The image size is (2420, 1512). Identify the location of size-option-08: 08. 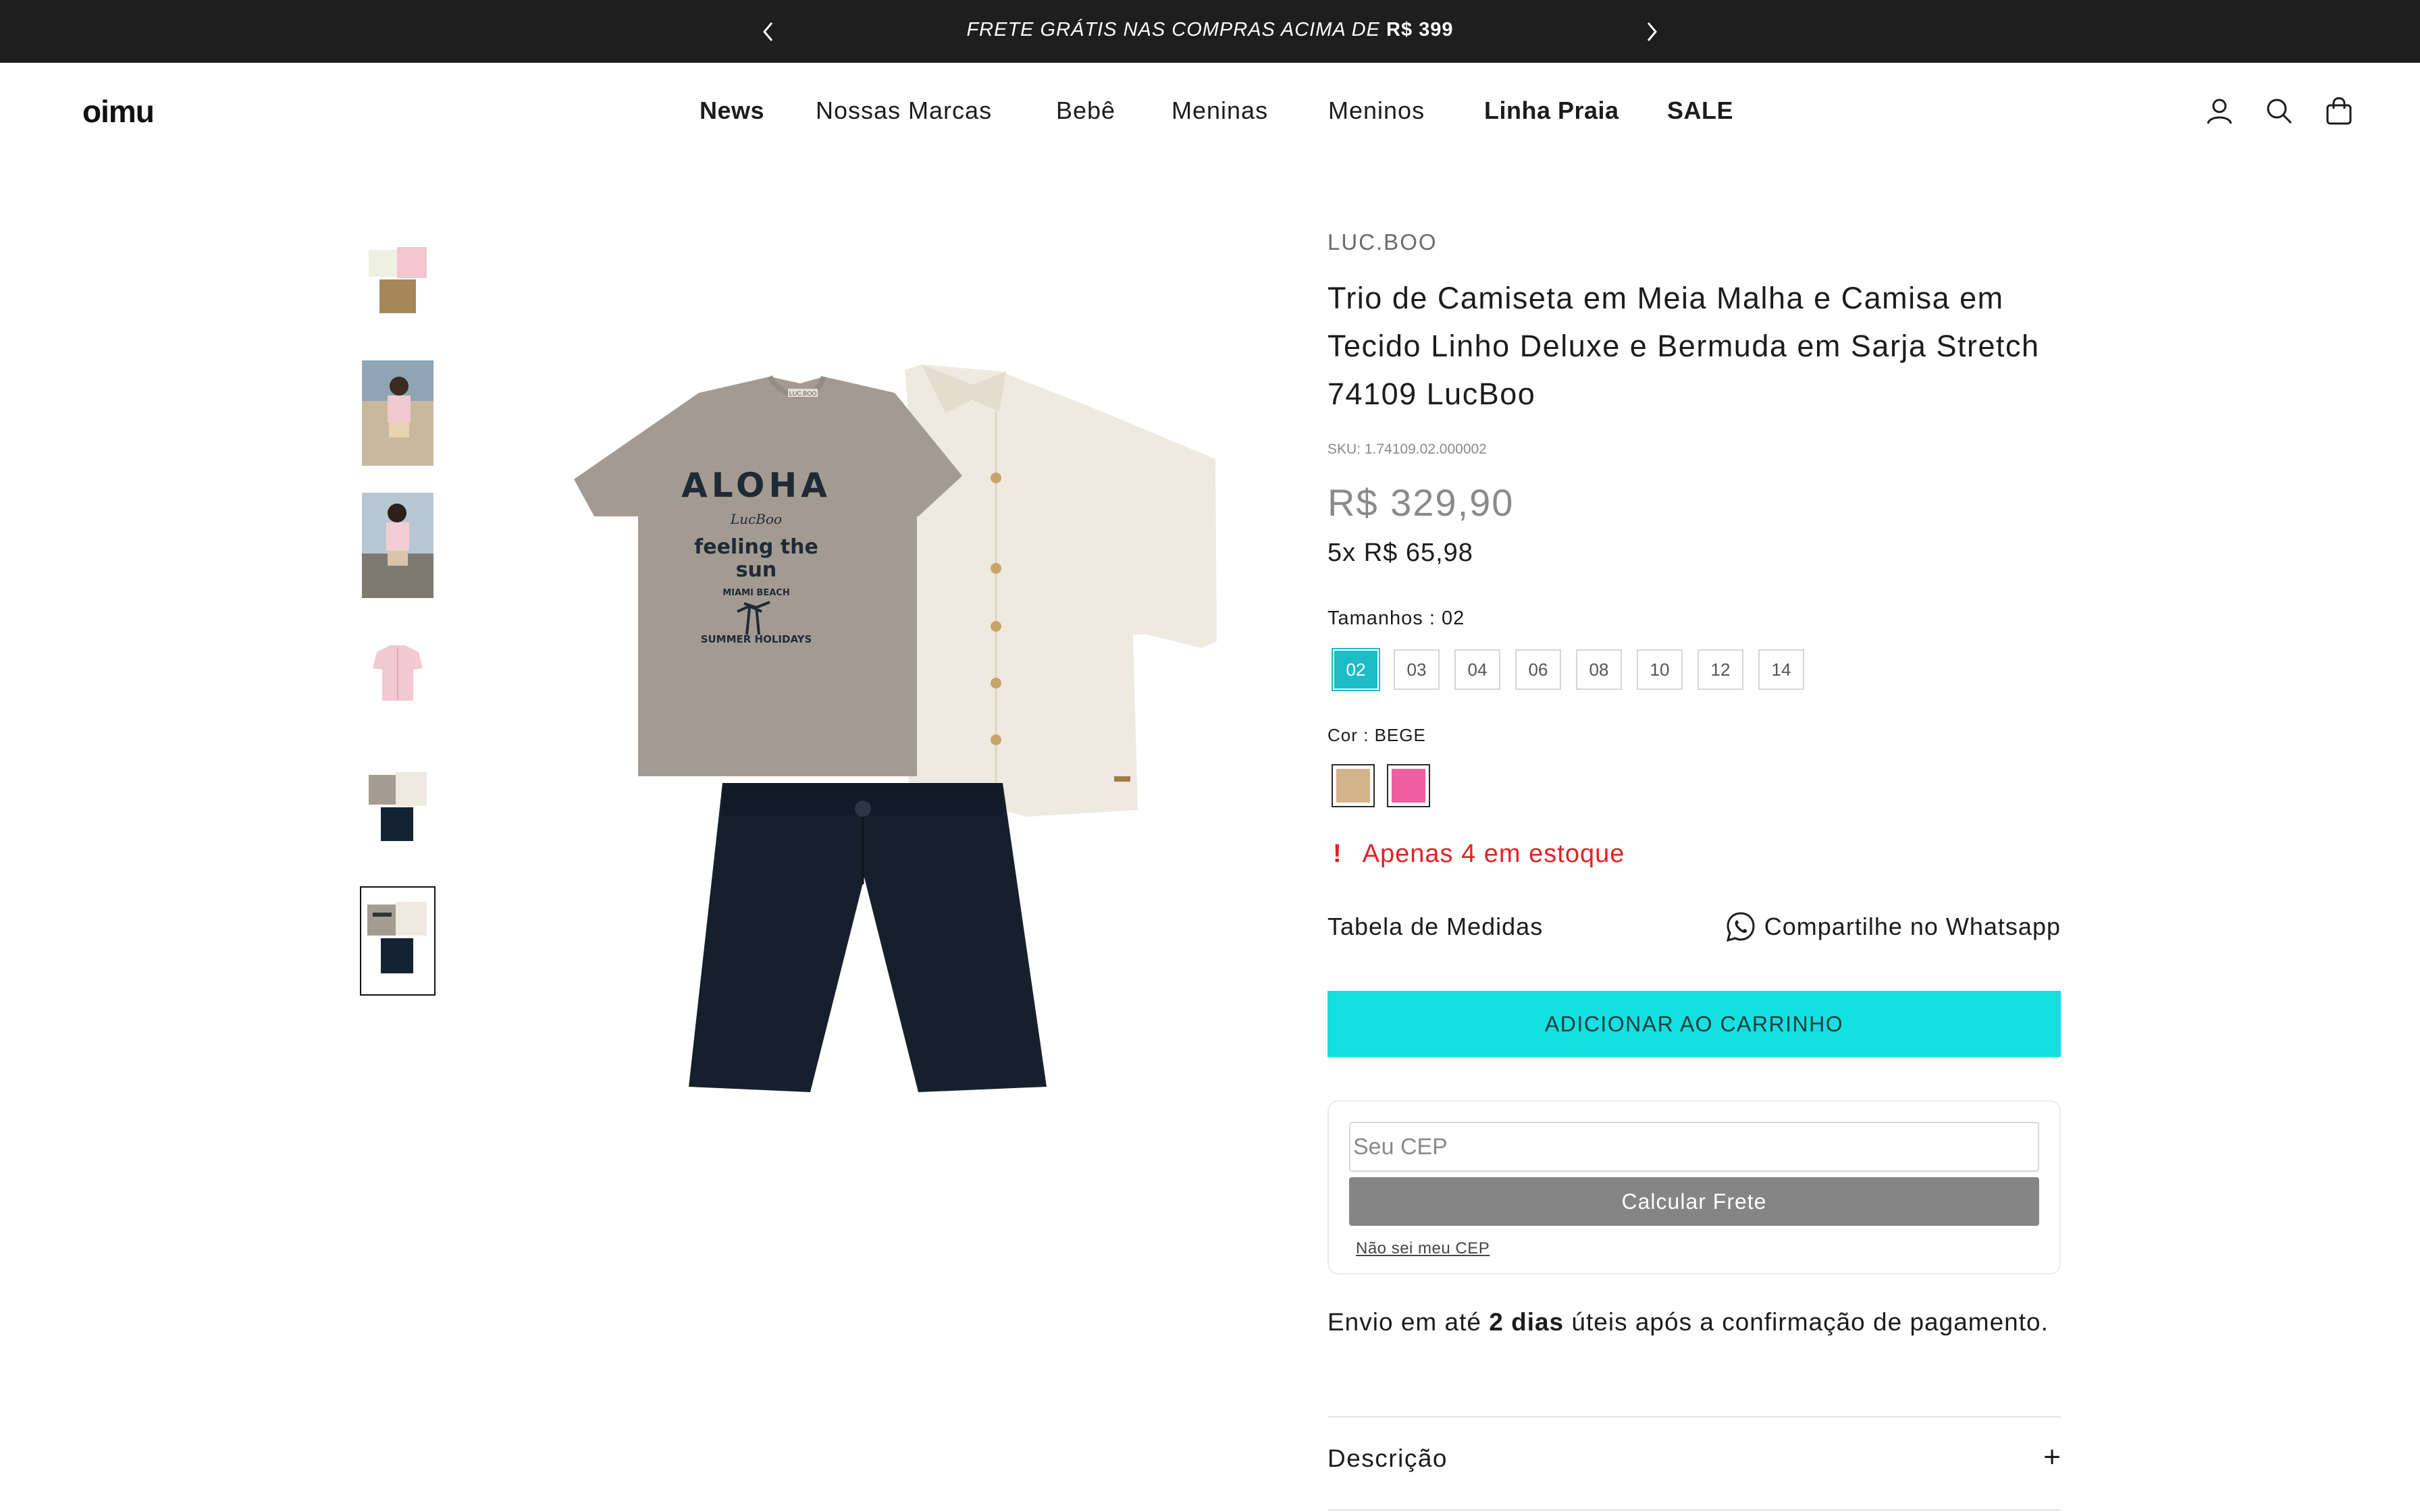
(1599, 669).